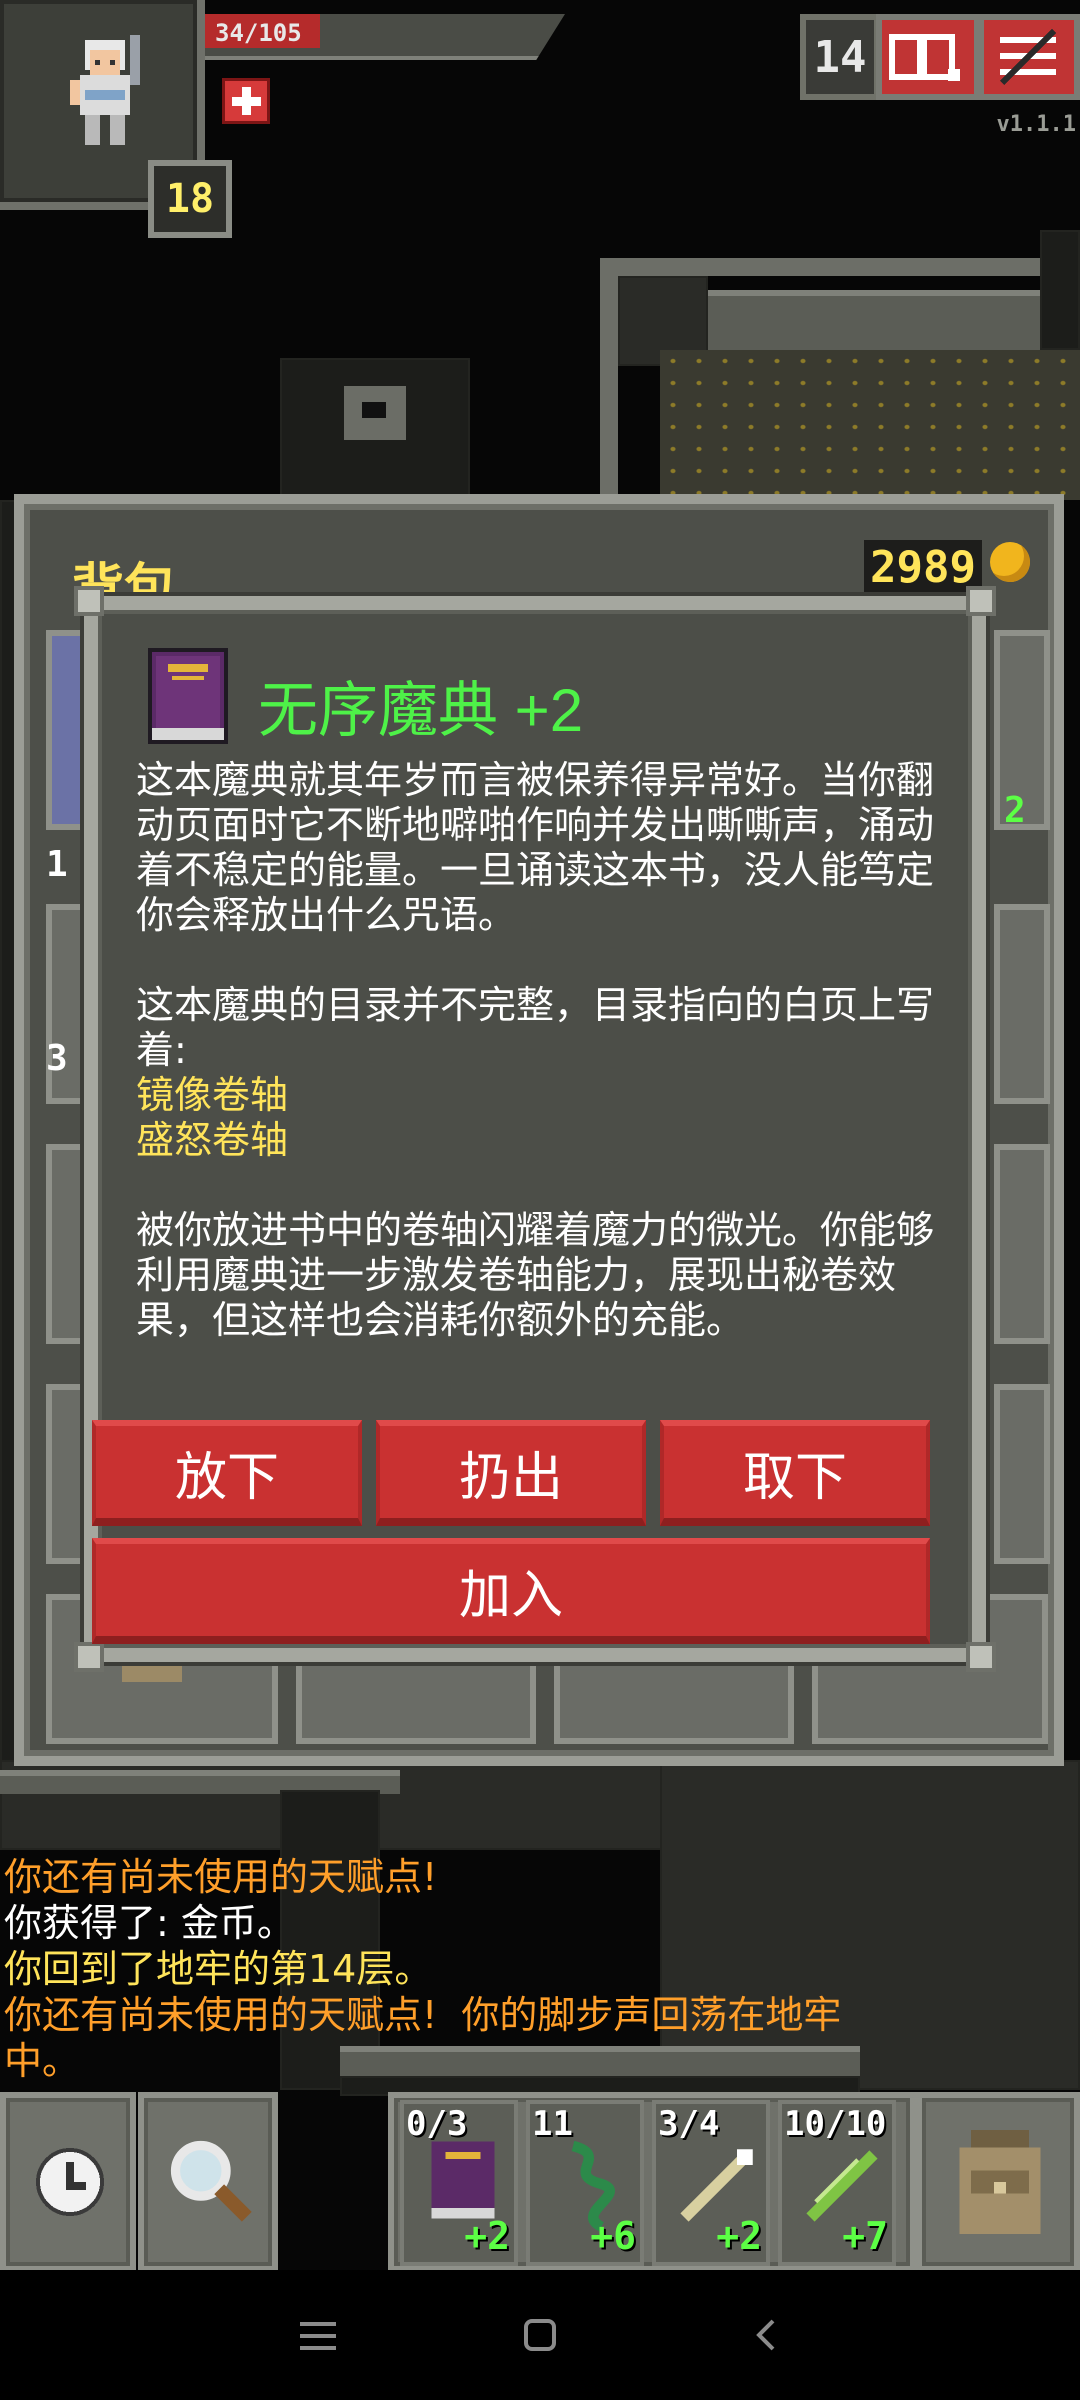 This screenshot has width=1080, height=2400. Describe the element at coordinates (1010, 562) in the screenshot. I see `gold-coin-icon` at that location.